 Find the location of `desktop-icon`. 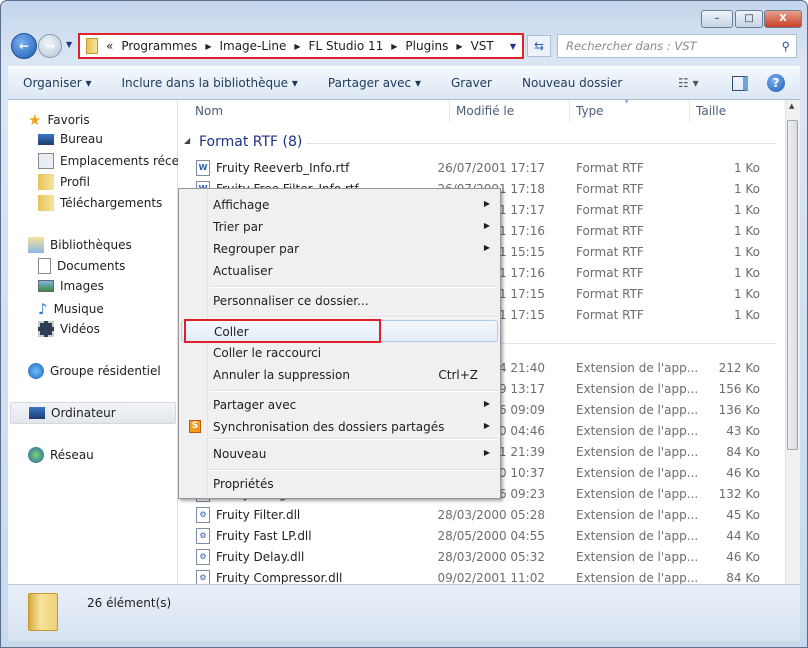

desktop-icon is located at coordinates (46, 139).